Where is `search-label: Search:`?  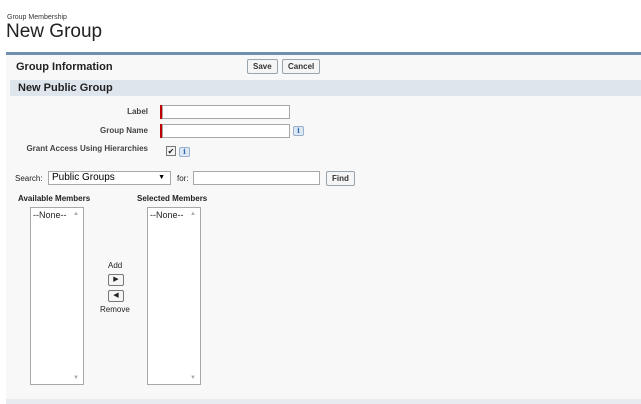 search-label: Search: is located at coordinates (29, 178).